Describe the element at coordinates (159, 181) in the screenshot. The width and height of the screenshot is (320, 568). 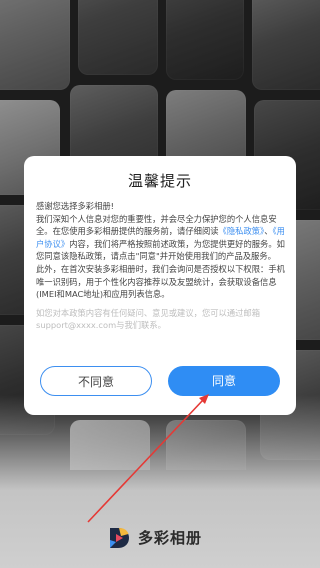
I see `dialog-title: 温馨提示` at that location.